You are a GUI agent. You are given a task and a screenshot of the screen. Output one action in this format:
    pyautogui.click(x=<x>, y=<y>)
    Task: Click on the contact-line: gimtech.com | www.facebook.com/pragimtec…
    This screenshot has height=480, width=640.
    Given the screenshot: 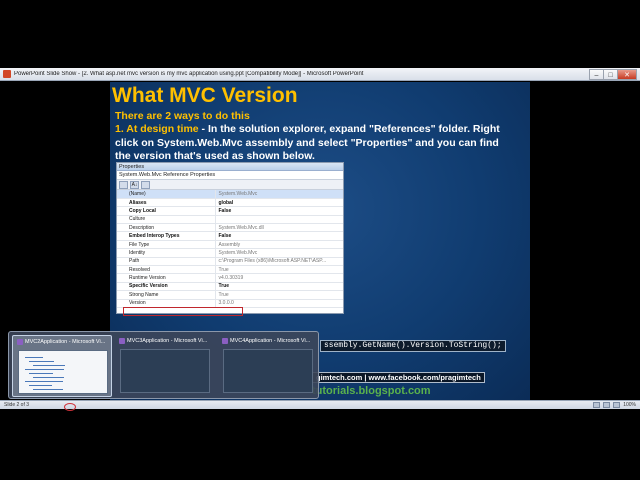 What is the action you would take?
    pyautogui.click(x=398, y=377)
    